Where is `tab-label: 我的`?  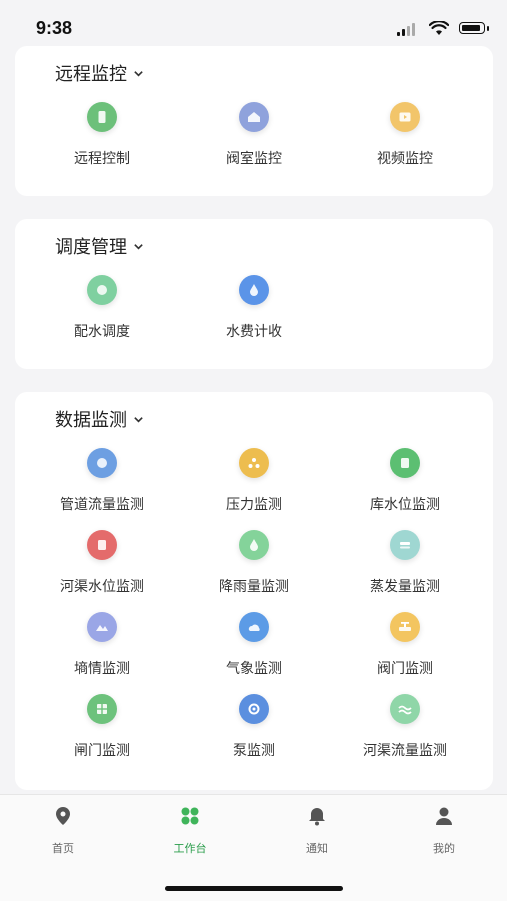
tab-label: 我的 is located at coordinates (444, 848).